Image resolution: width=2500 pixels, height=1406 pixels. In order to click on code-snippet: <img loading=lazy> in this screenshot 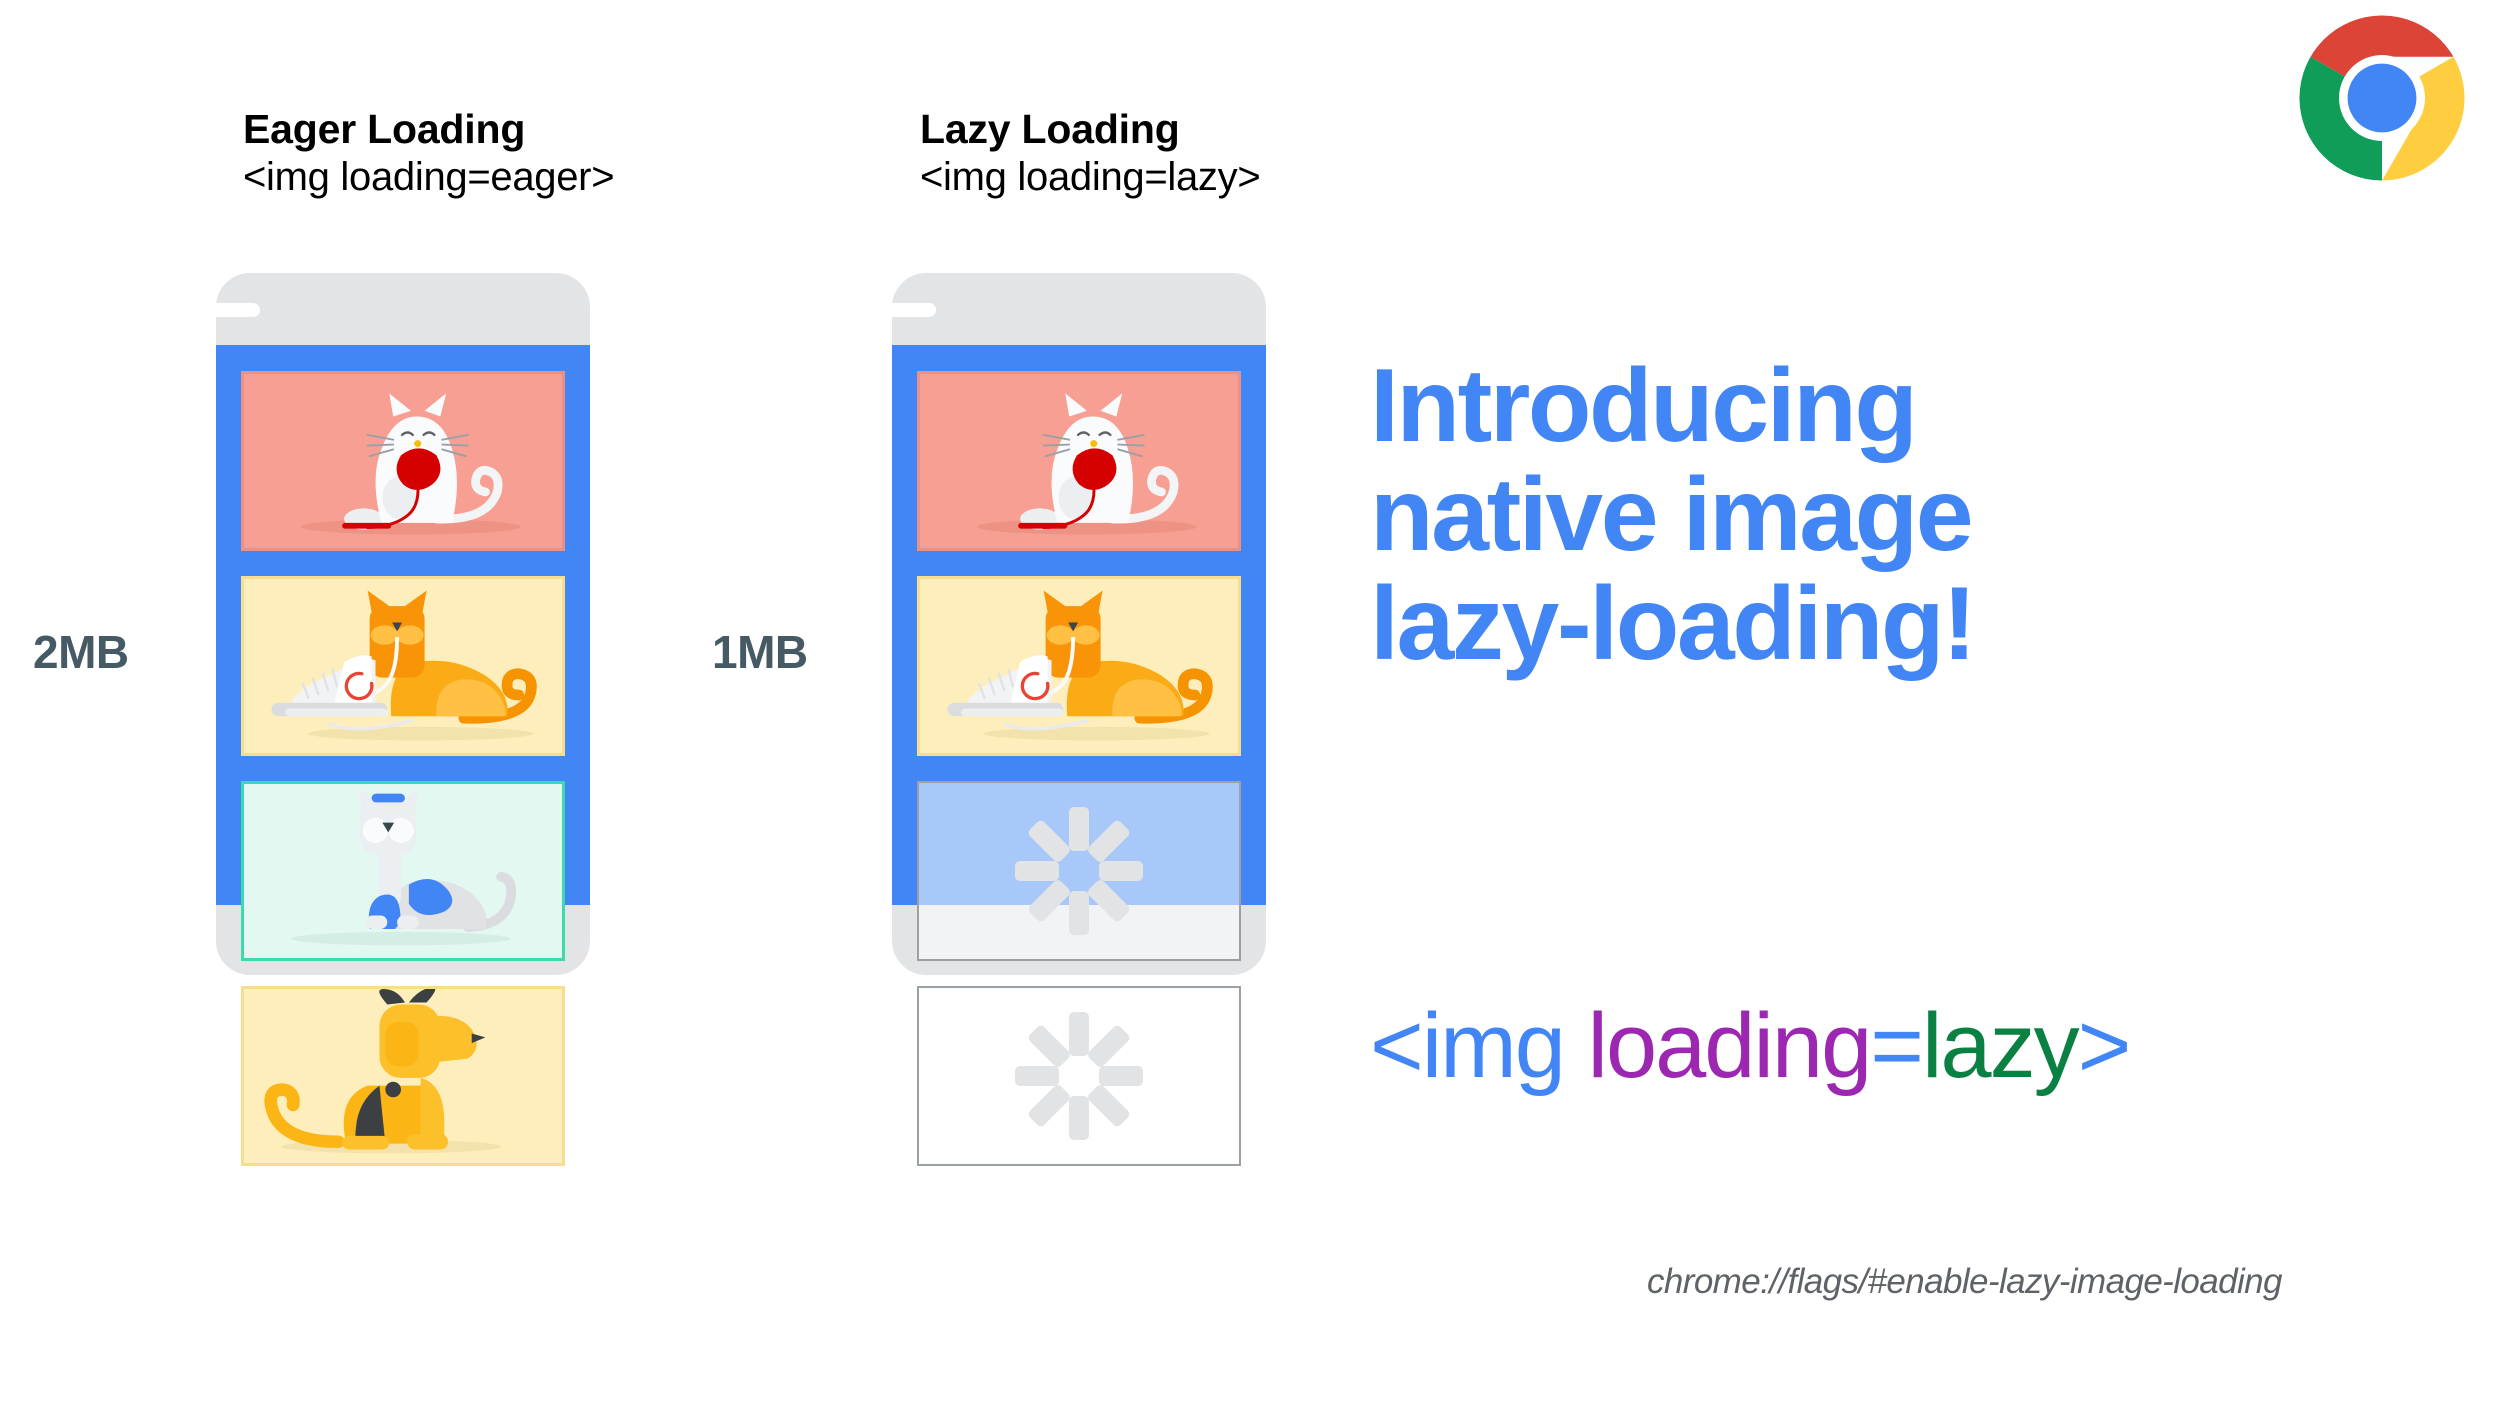, I will do `click(1750, 1046)`.